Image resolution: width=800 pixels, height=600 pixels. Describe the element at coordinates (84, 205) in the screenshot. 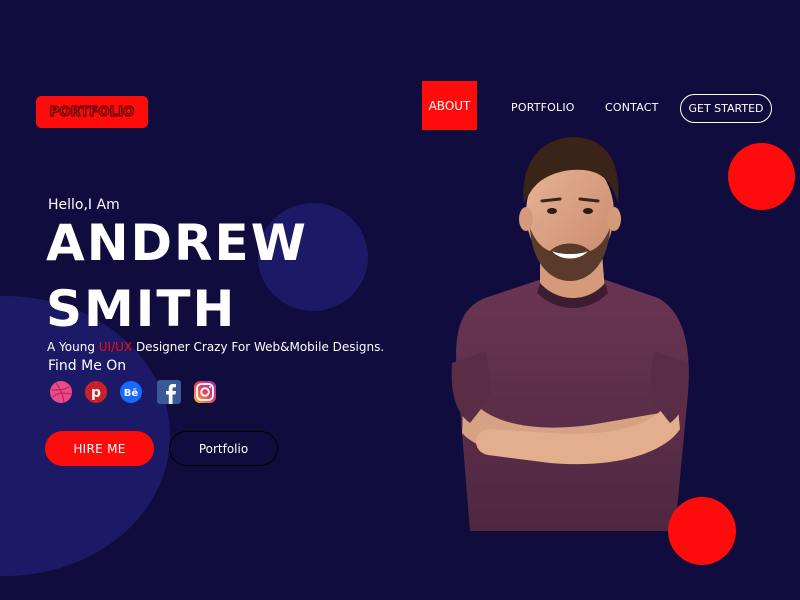

I see `greeting: Hello,I Am` at that location.